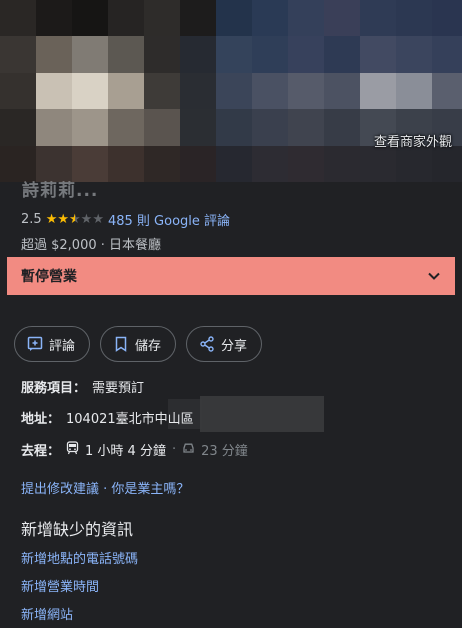  Describe the element at coordinates (118, 388) in the screenshot. I see `service-value: 需要預訂` at that location.